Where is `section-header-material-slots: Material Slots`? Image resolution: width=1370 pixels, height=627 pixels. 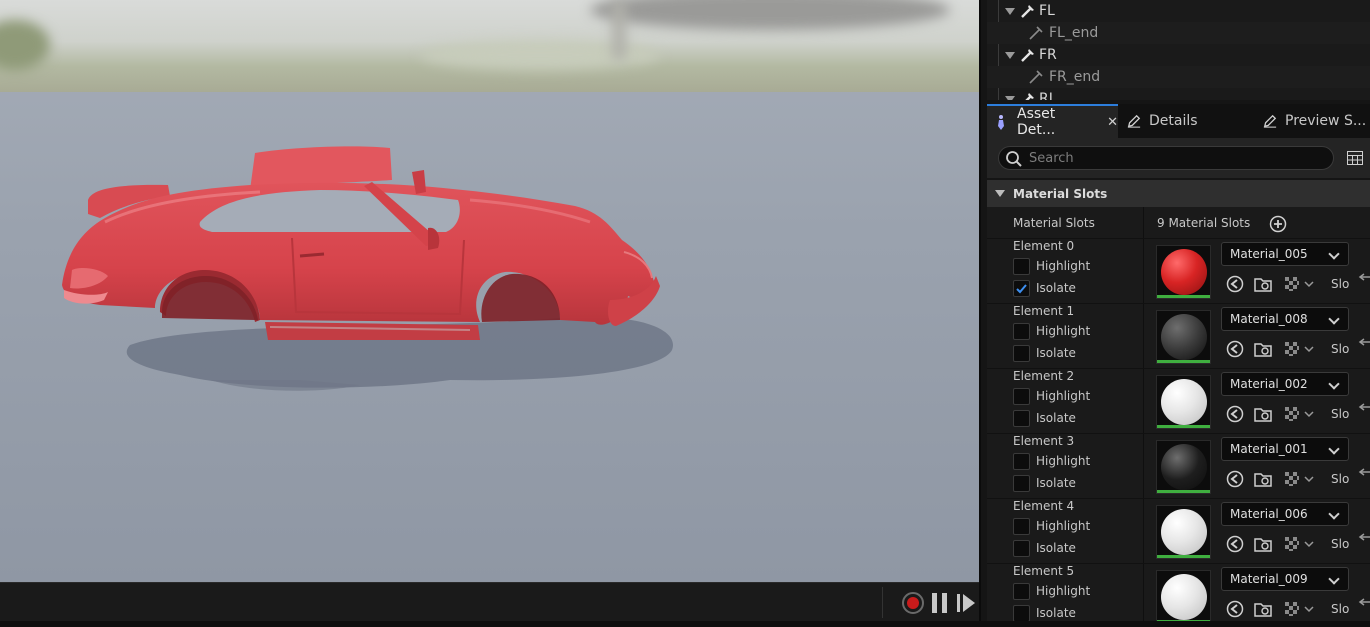
section-header-material-slots: Material Slots is located at coordinates (1178, 193).